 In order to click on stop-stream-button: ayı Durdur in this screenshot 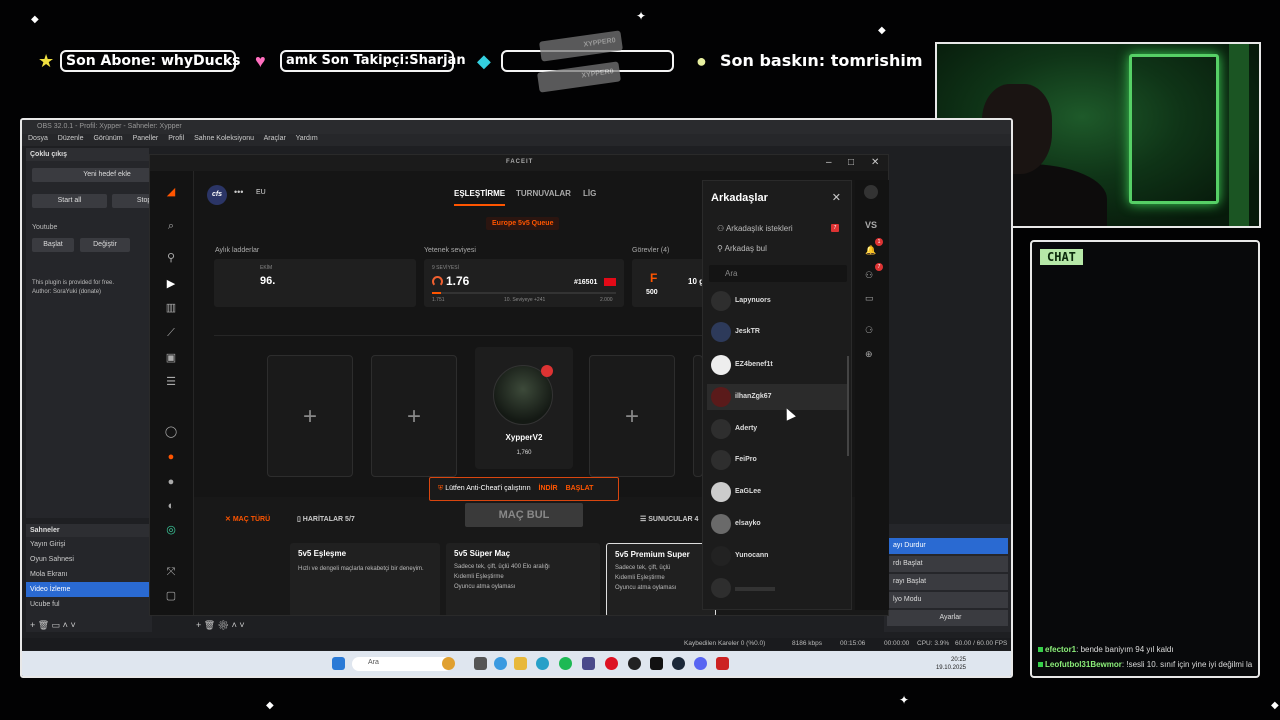, I will do `click(947, 546)`.